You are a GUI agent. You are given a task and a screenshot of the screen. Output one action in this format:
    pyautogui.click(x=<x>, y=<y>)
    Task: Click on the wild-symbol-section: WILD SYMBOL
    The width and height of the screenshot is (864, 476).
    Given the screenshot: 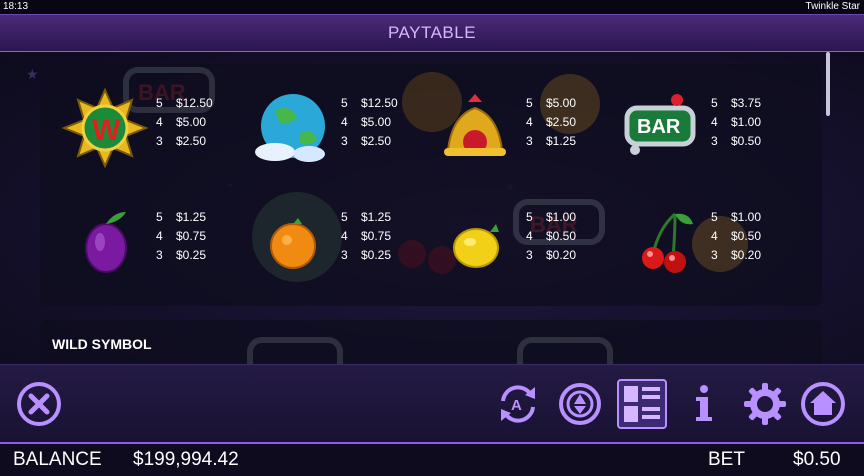 What is the action you would take?
    pyautogui.click(x=431, y=342)
    